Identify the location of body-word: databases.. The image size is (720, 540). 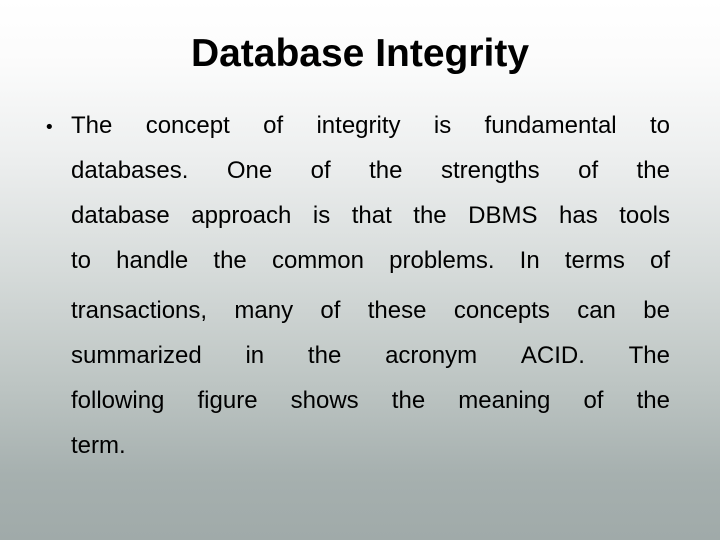
(130, 170).